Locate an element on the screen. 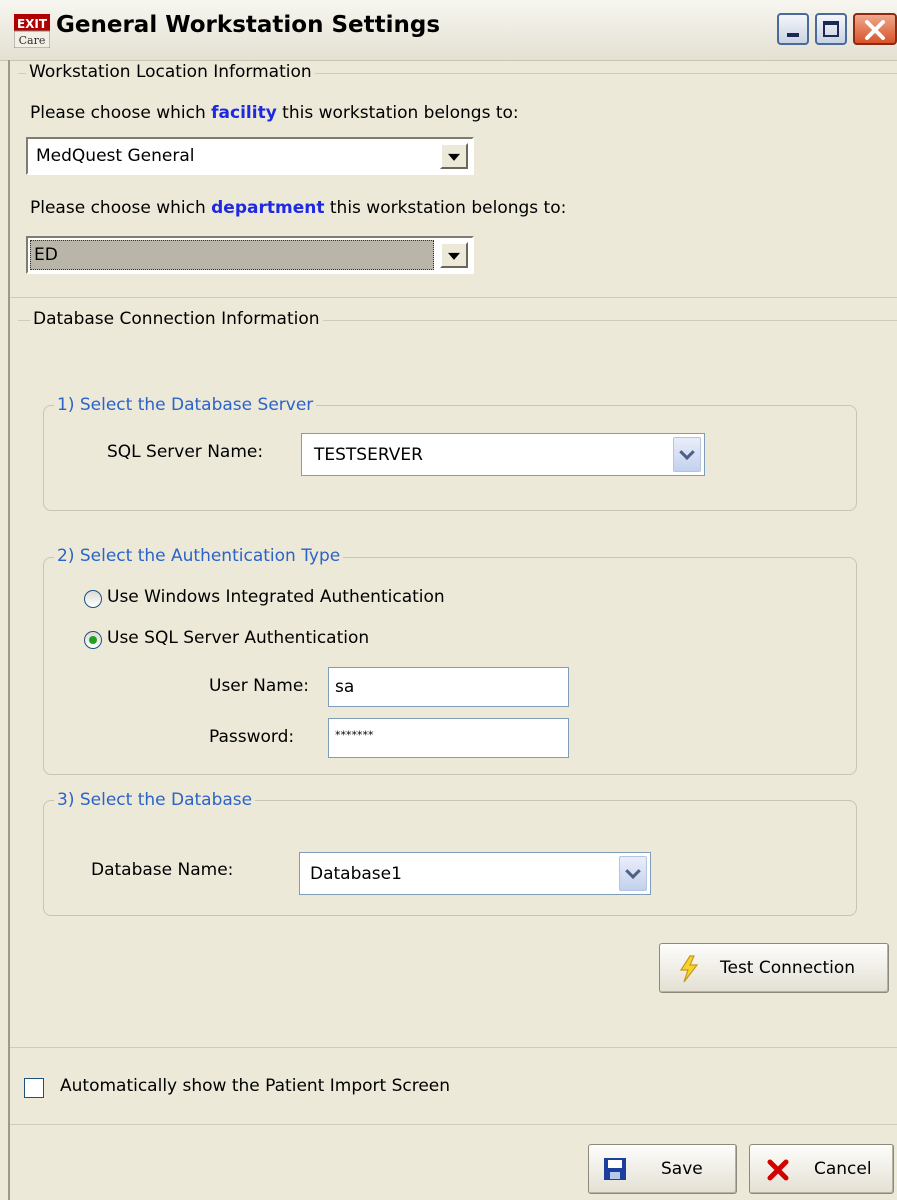 The height and width of the screenshot is (1200, 897). minimize-button is located at coordinates (793, 29).